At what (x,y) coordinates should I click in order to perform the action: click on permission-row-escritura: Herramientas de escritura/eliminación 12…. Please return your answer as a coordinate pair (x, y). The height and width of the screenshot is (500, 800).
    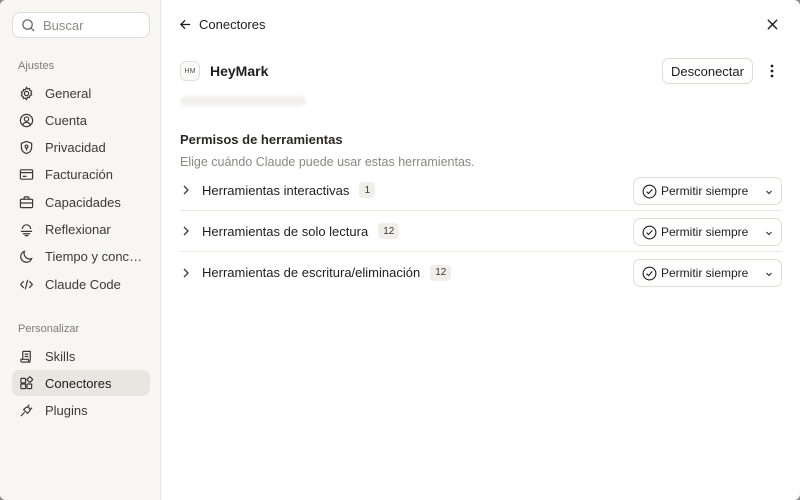
    Looking at the image, I should click on (481, 272).